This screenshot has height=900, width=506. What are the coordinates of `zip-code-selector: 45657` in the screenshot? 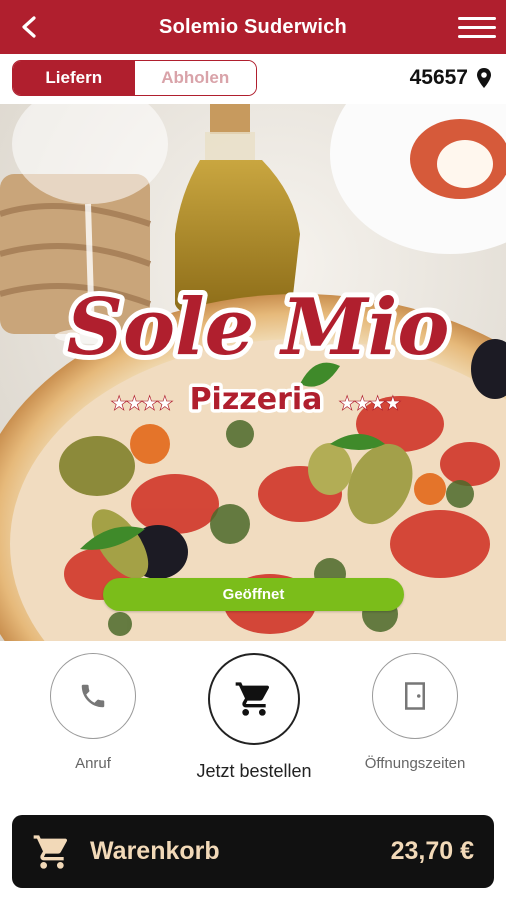 It's located at (451, 78).